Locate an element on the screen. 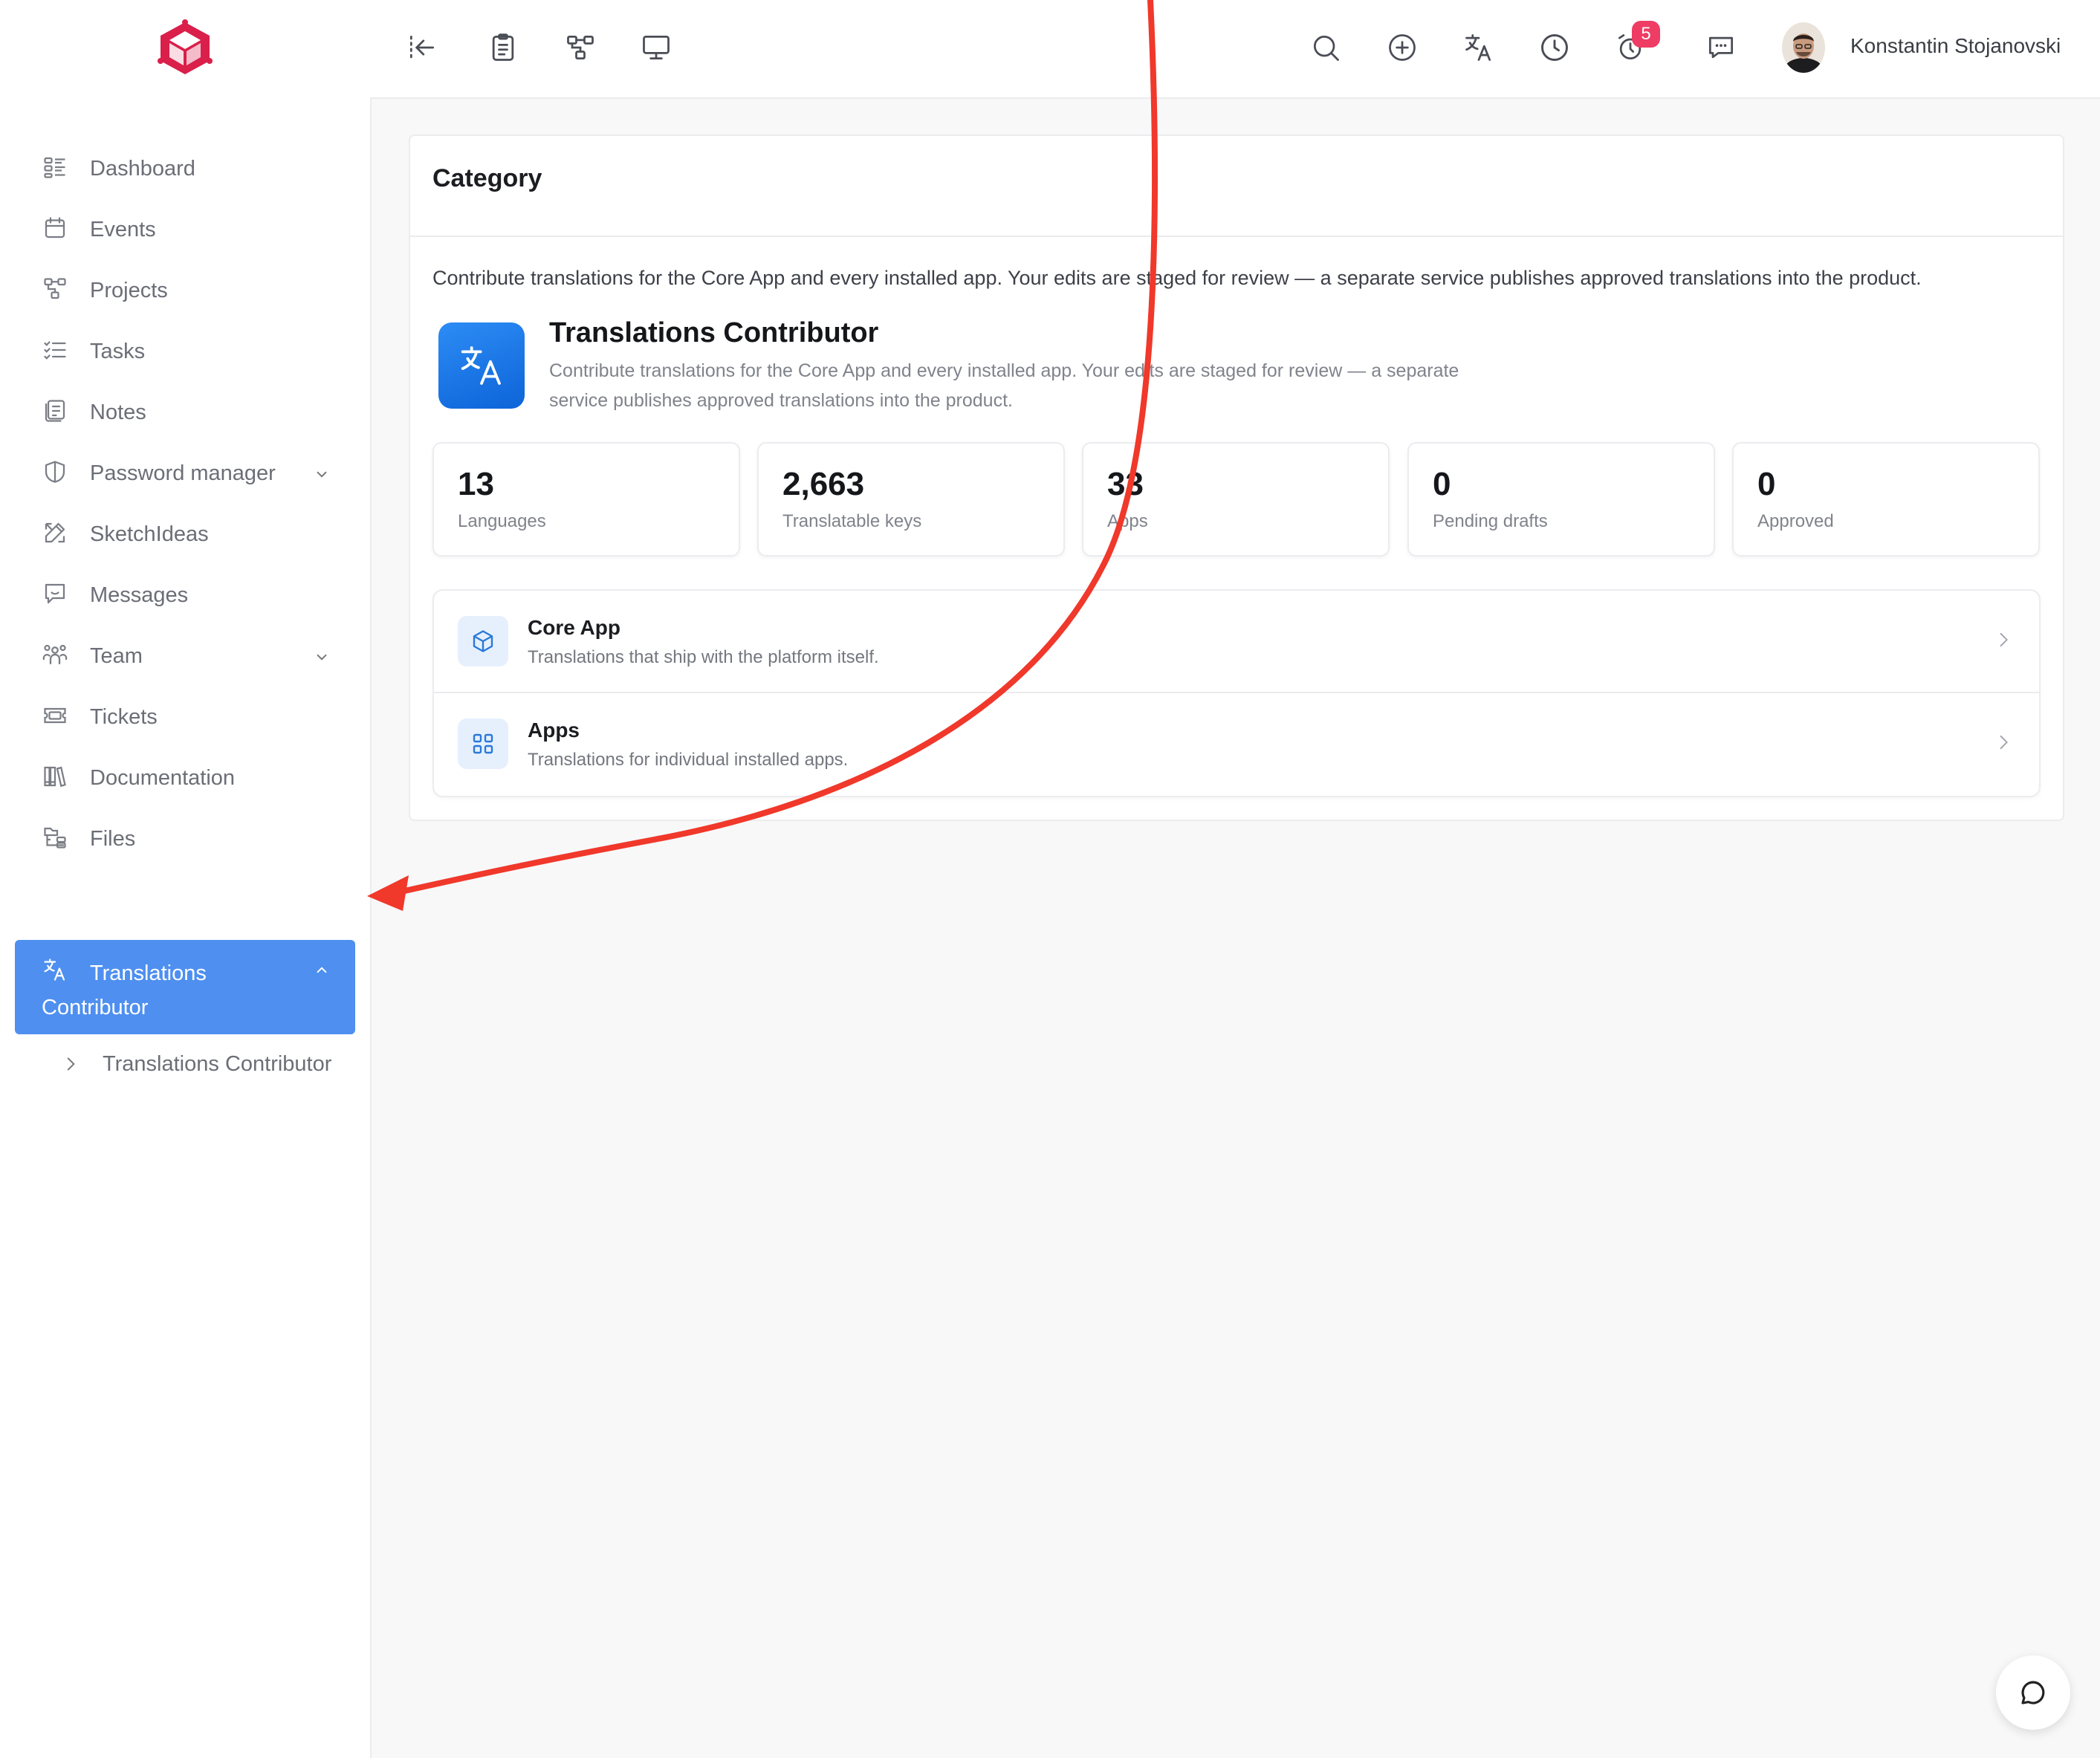 The image size is (2100, 1758). sidebar-item-messages: Messages is located at coordinates (185, 596).